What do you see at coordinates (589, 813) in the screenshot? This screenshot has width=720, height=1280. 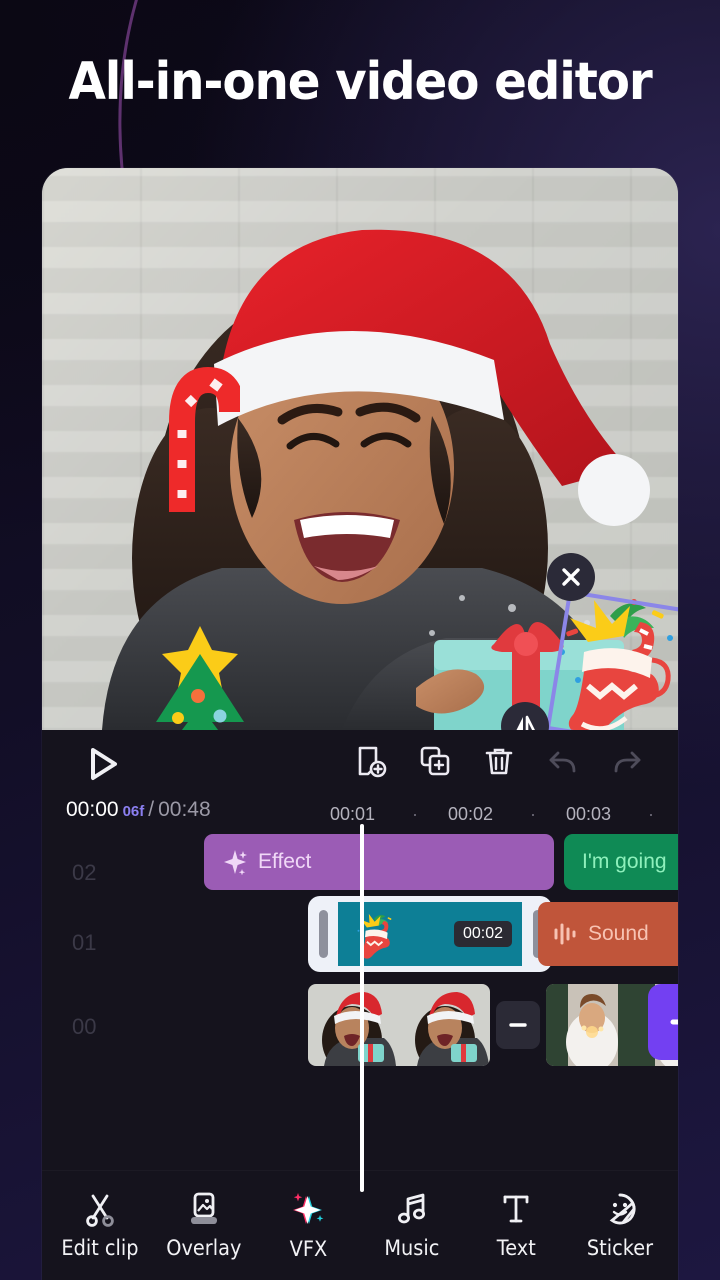 I see `ruler-tick-3: 00:03` at bounding box center [589, 813].